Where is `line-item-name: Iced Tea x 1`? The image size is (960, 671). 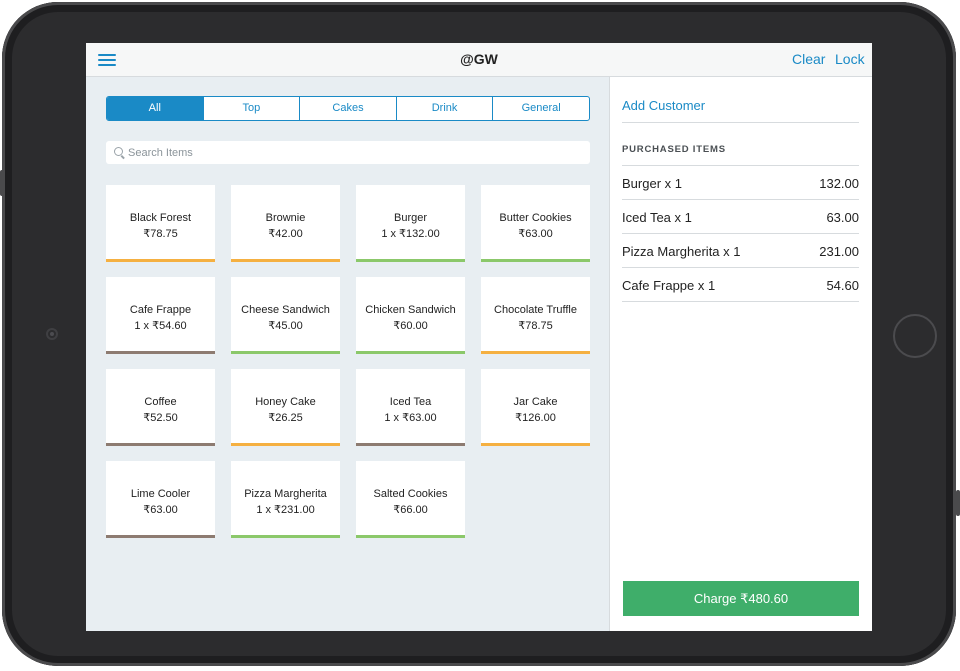
line-item-name: Iced Tea x 1 is located at coordinates (657, 217).